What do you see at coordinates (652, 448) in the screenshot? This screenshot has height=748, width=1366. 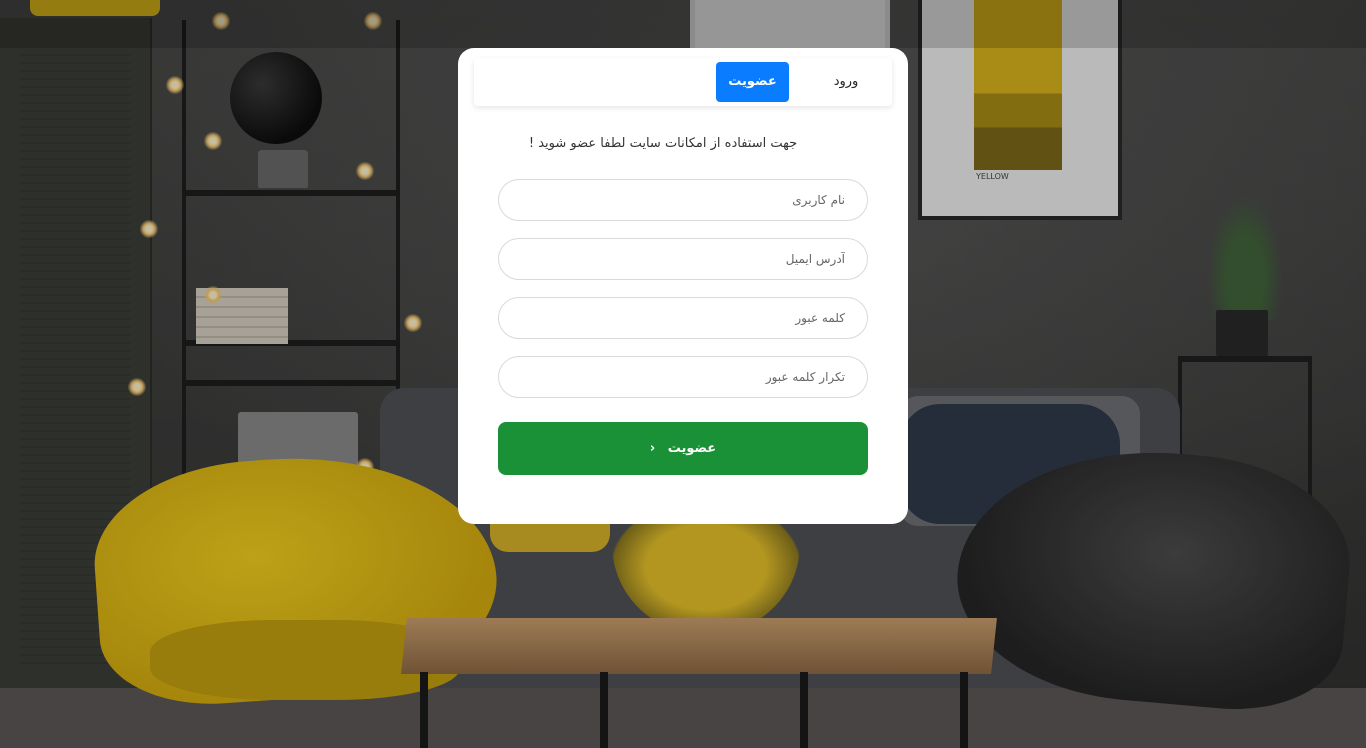 I see `chevron-left-icon: ‹` at bounding box center [652, 448].